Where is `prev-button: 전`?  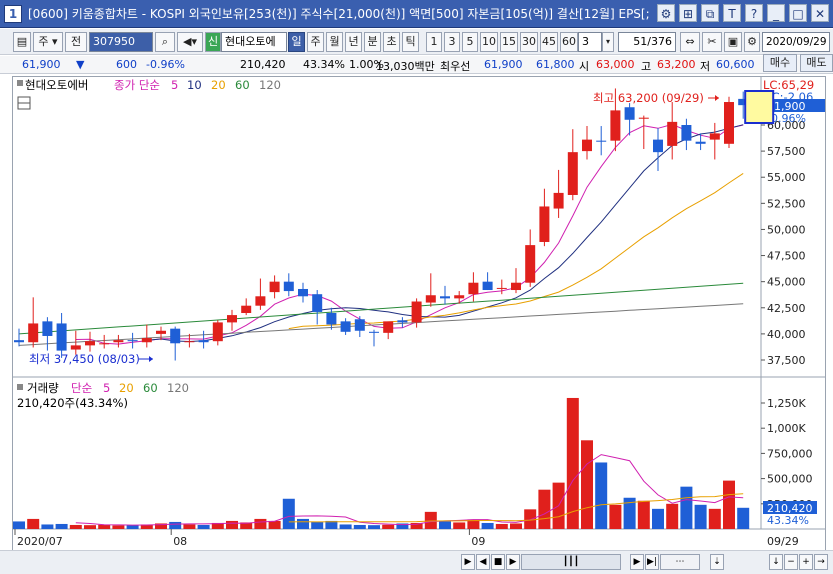
prev-button: 전 is located at coordinates (76, 42).